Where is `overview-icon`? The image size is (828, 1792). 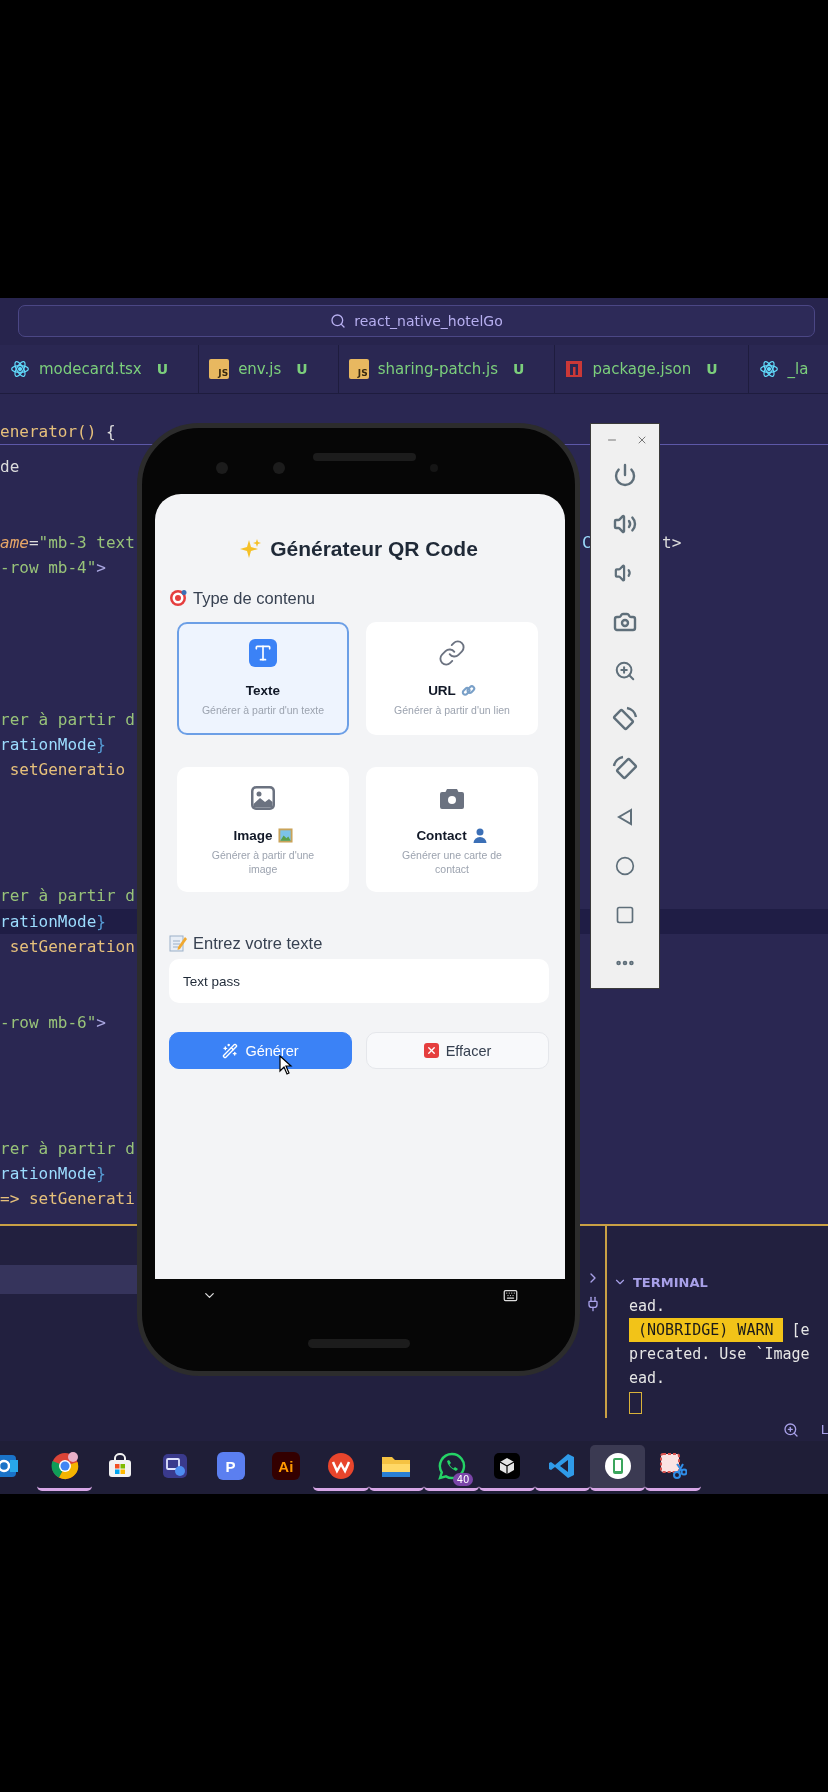 overview-icon is located at coordinates (625, 914).